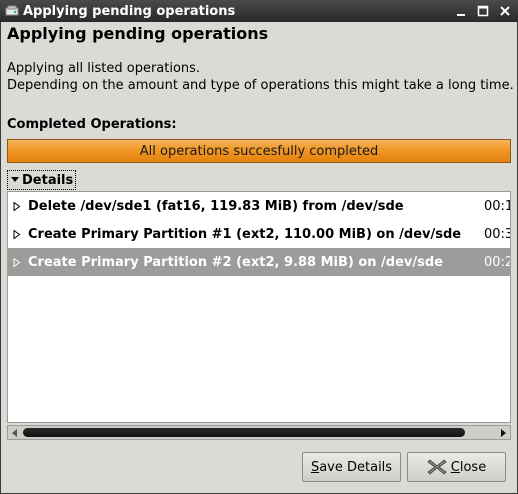 This screenshot has height=494, width=518. I want to click on close-mnemonic: C, so click(455, 467).